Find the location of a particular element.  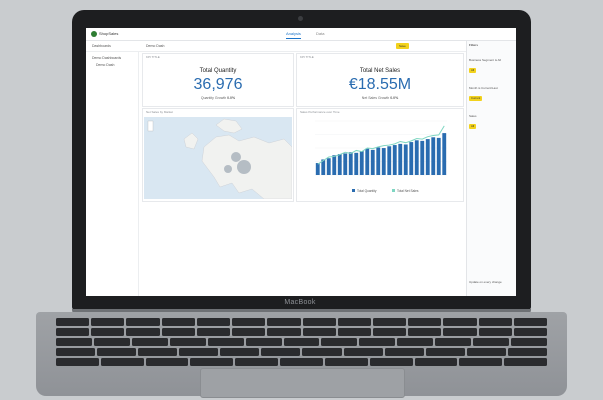

current-dashboard-name: Demo Dash is located at coordinates (155, 46).